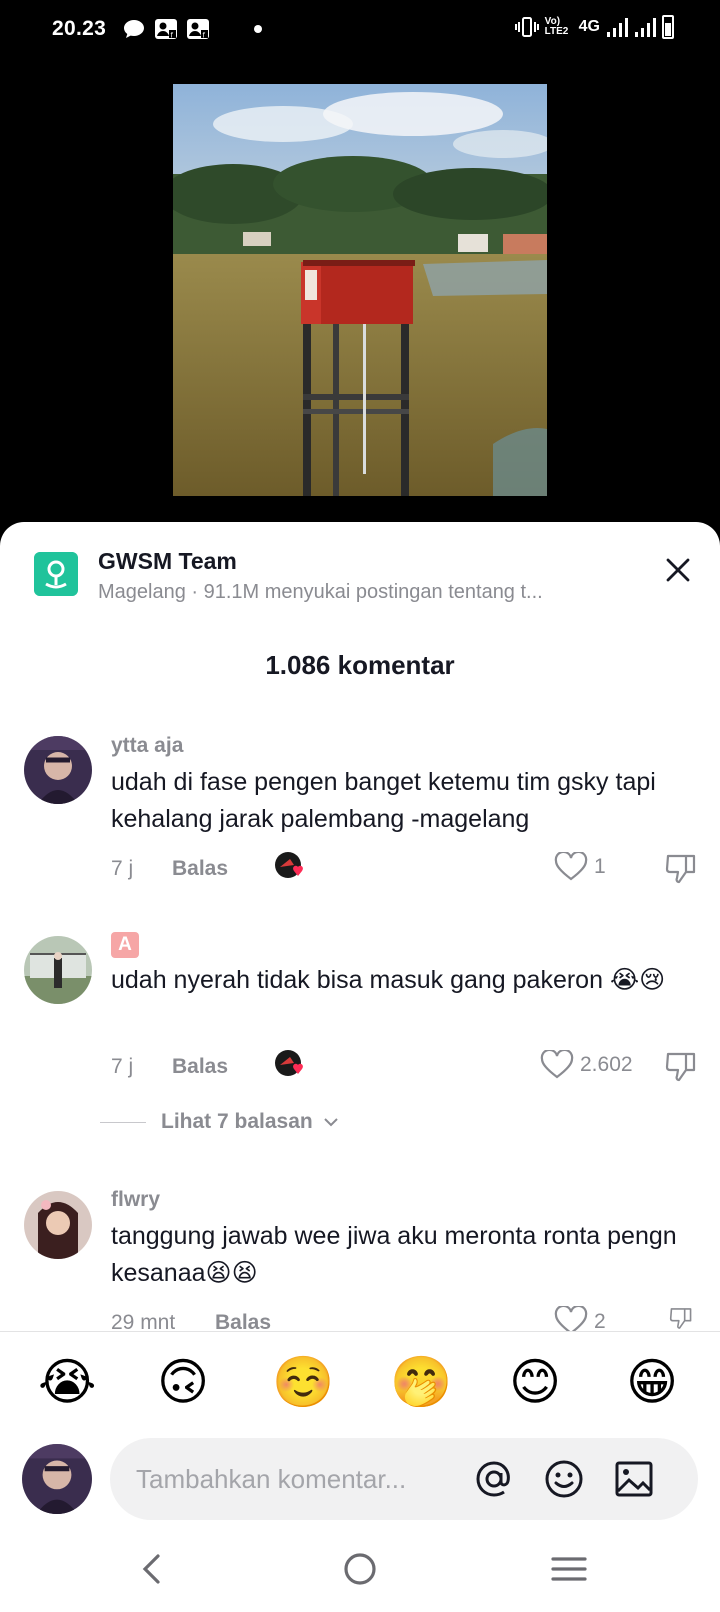  What do you see at coordinates (147, 746) in the screenshot?
I see `comment-username: ytta aja` at bounding box center [147, 746].